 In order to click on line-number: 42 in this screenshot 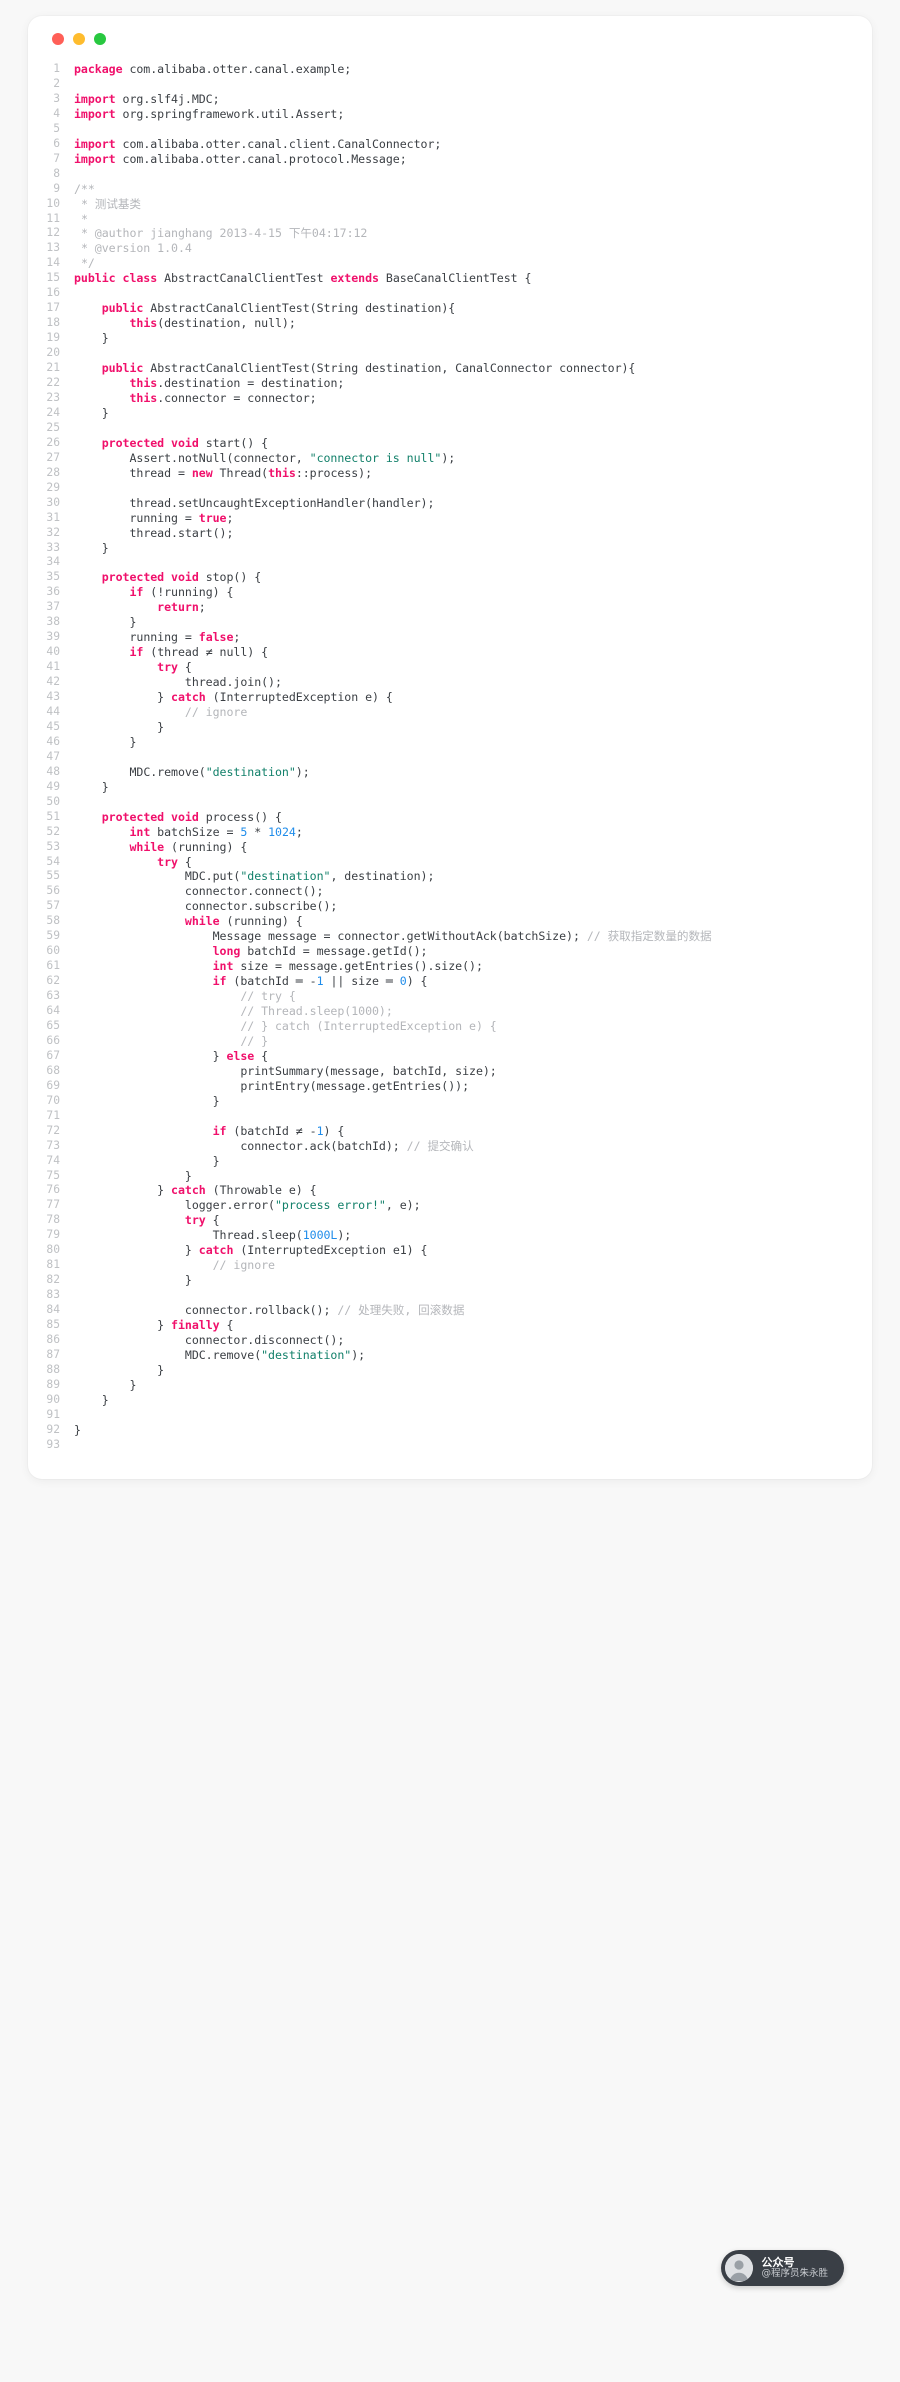, I will do `click(53, 682)`.